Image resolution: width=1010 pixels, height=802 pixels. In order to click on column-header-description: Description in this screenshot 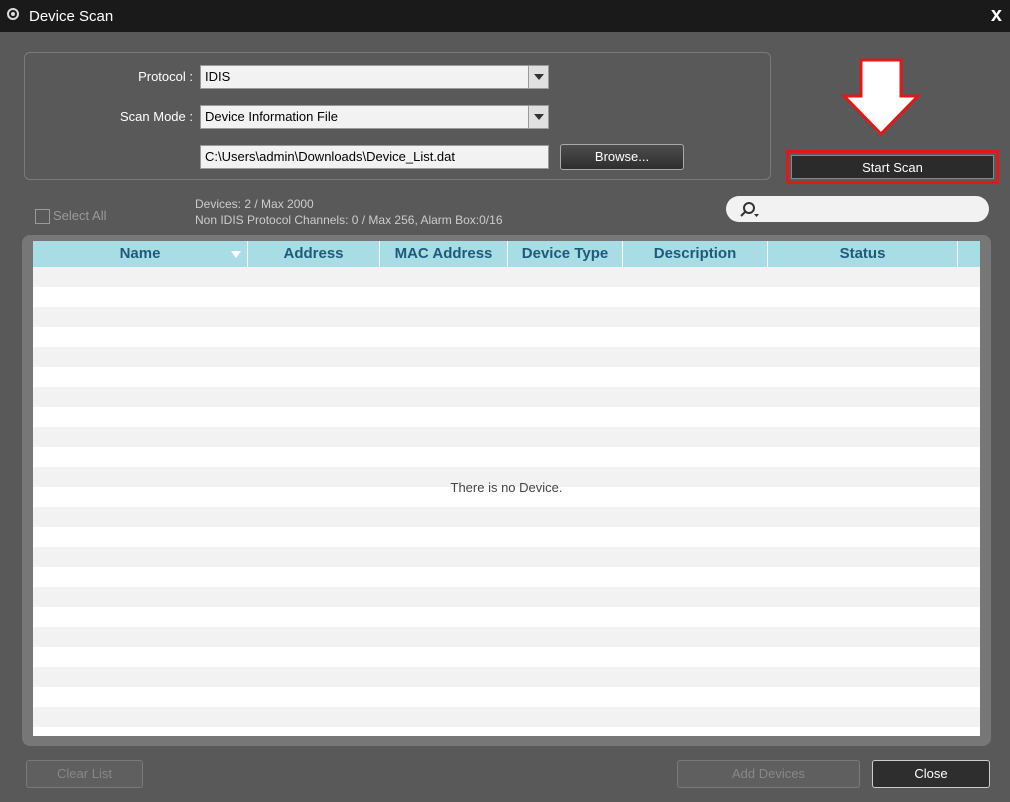, I will do `click(695, 254)`.